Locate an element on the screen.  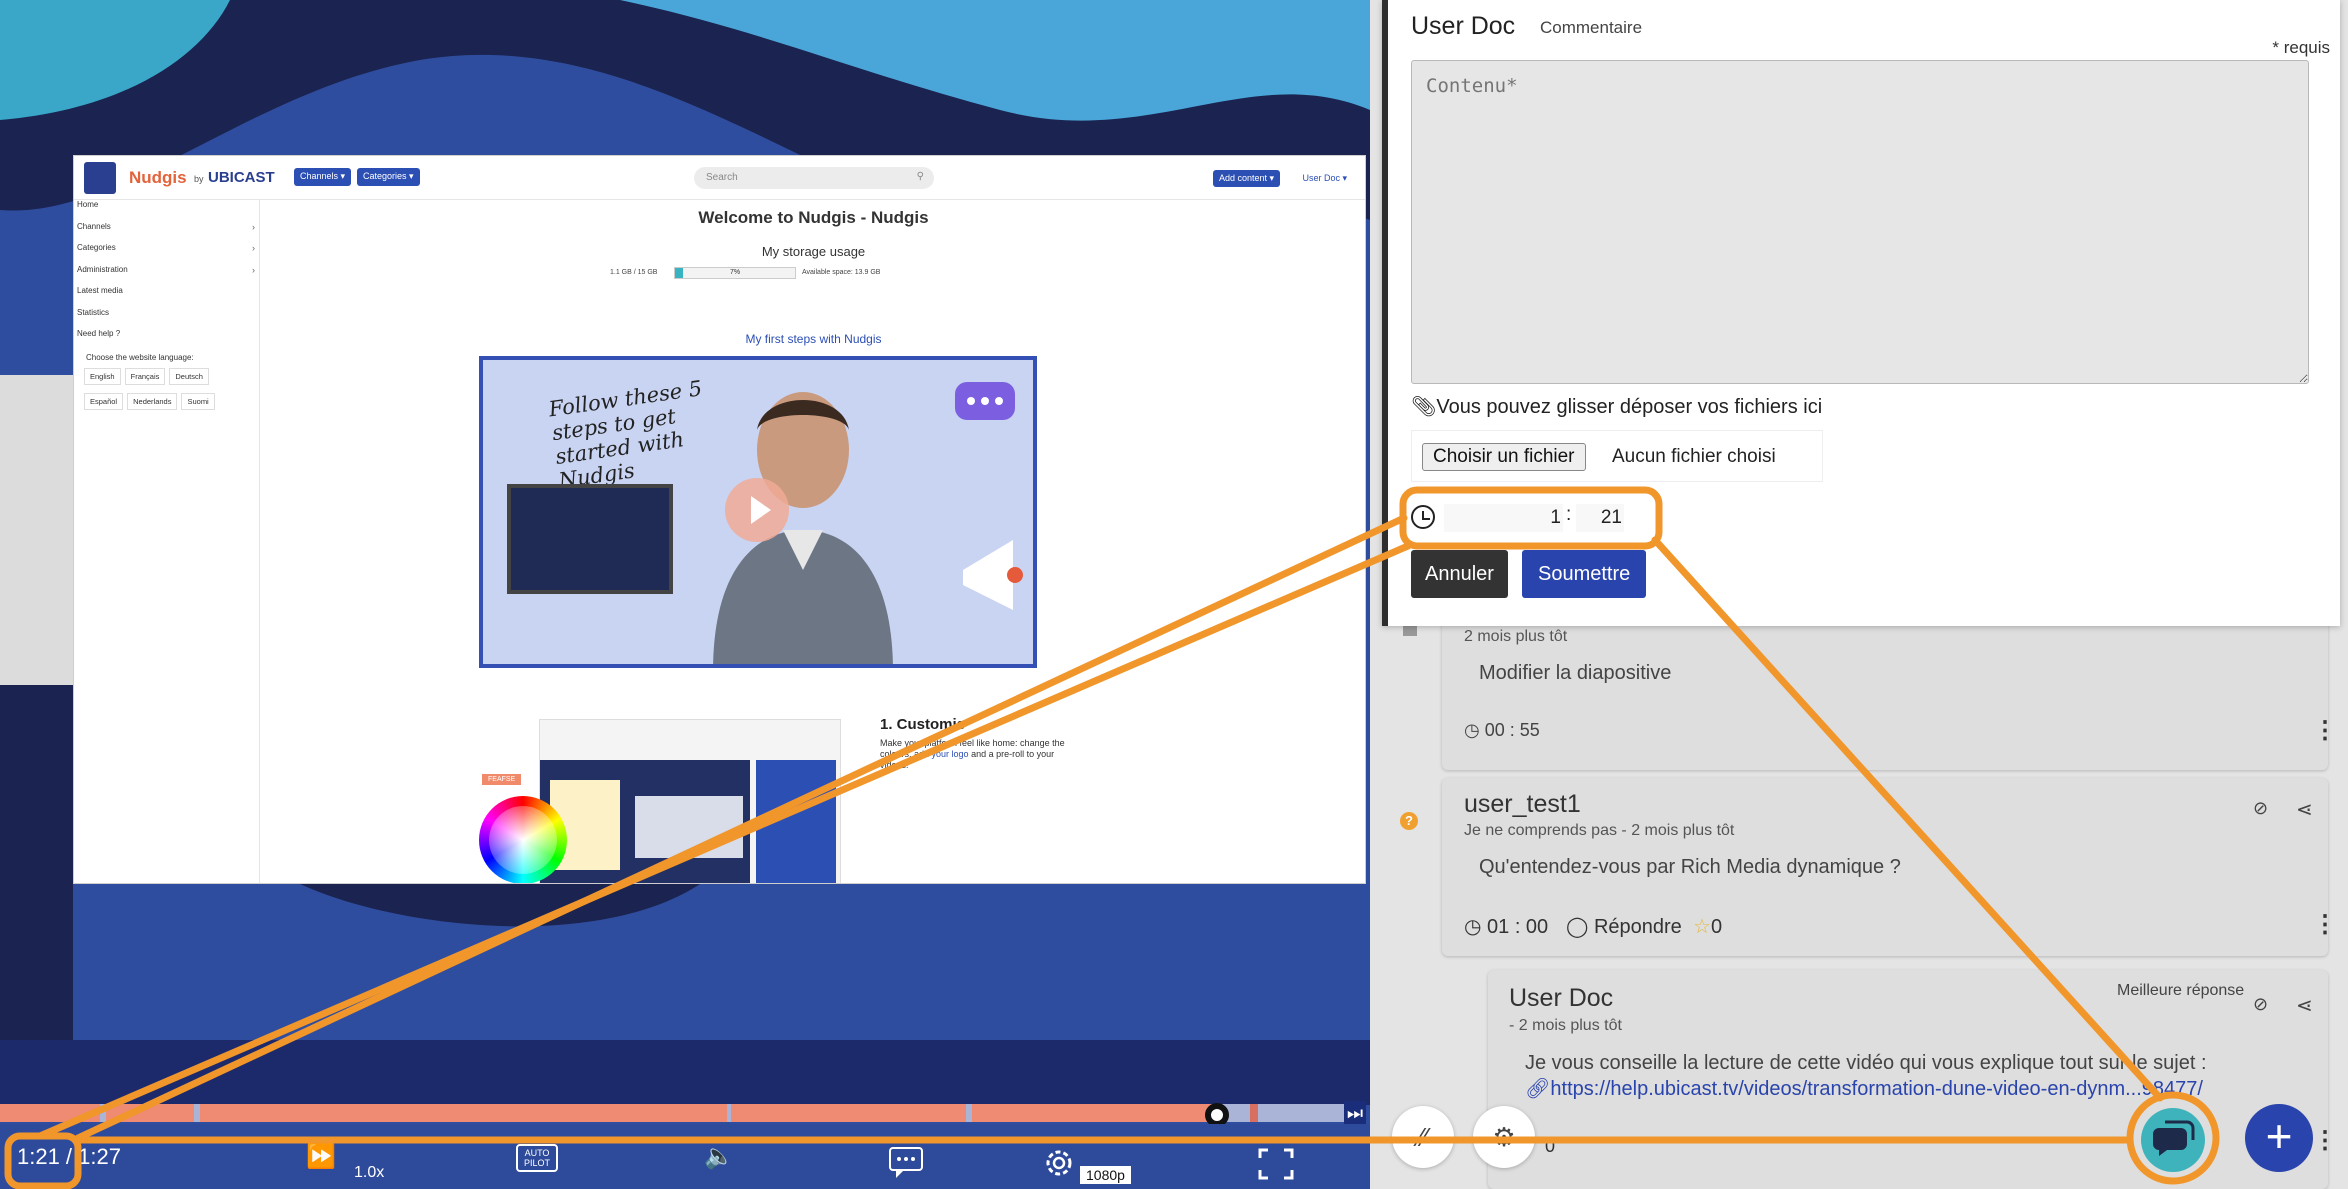
collapse-icon: ⁄⁄ is located at coordinates (1423, 1137).